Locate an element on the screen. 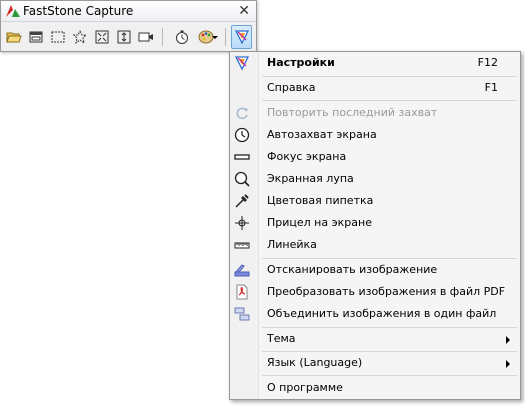 The height and width of the screenshot is (406, 525). screen-recorder-button is located at coordinates (146, 37).